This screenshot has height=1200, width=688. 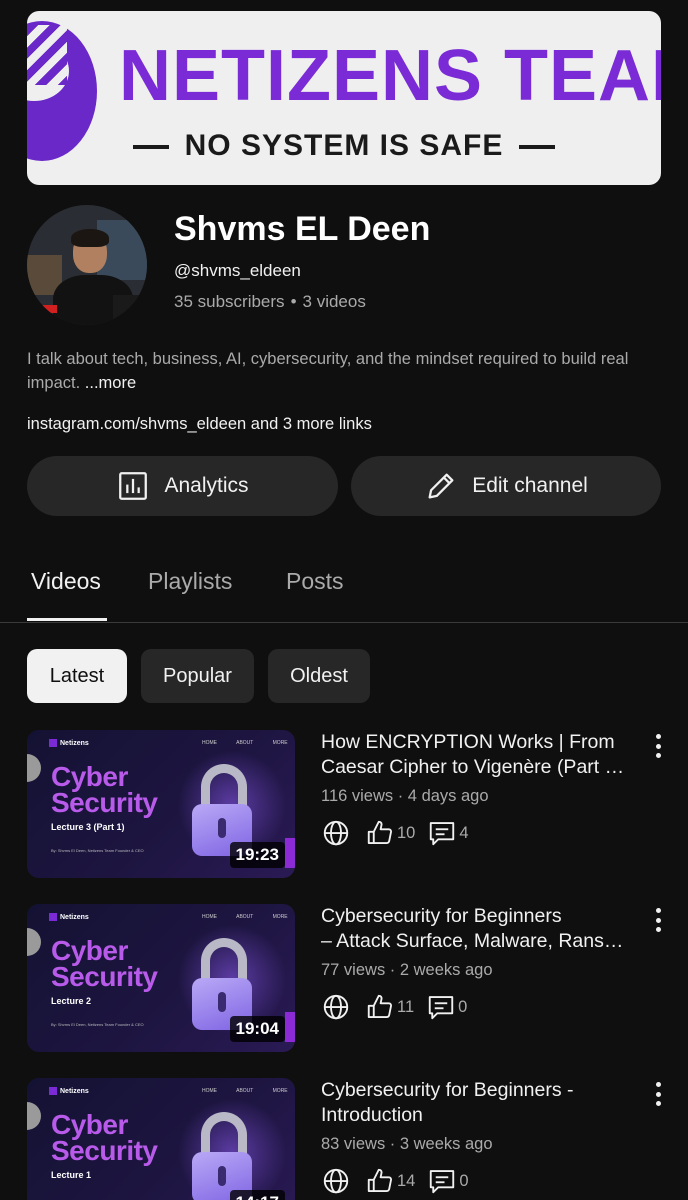 I want to click on video-actions: 10 4, so click(x=401, y=833).